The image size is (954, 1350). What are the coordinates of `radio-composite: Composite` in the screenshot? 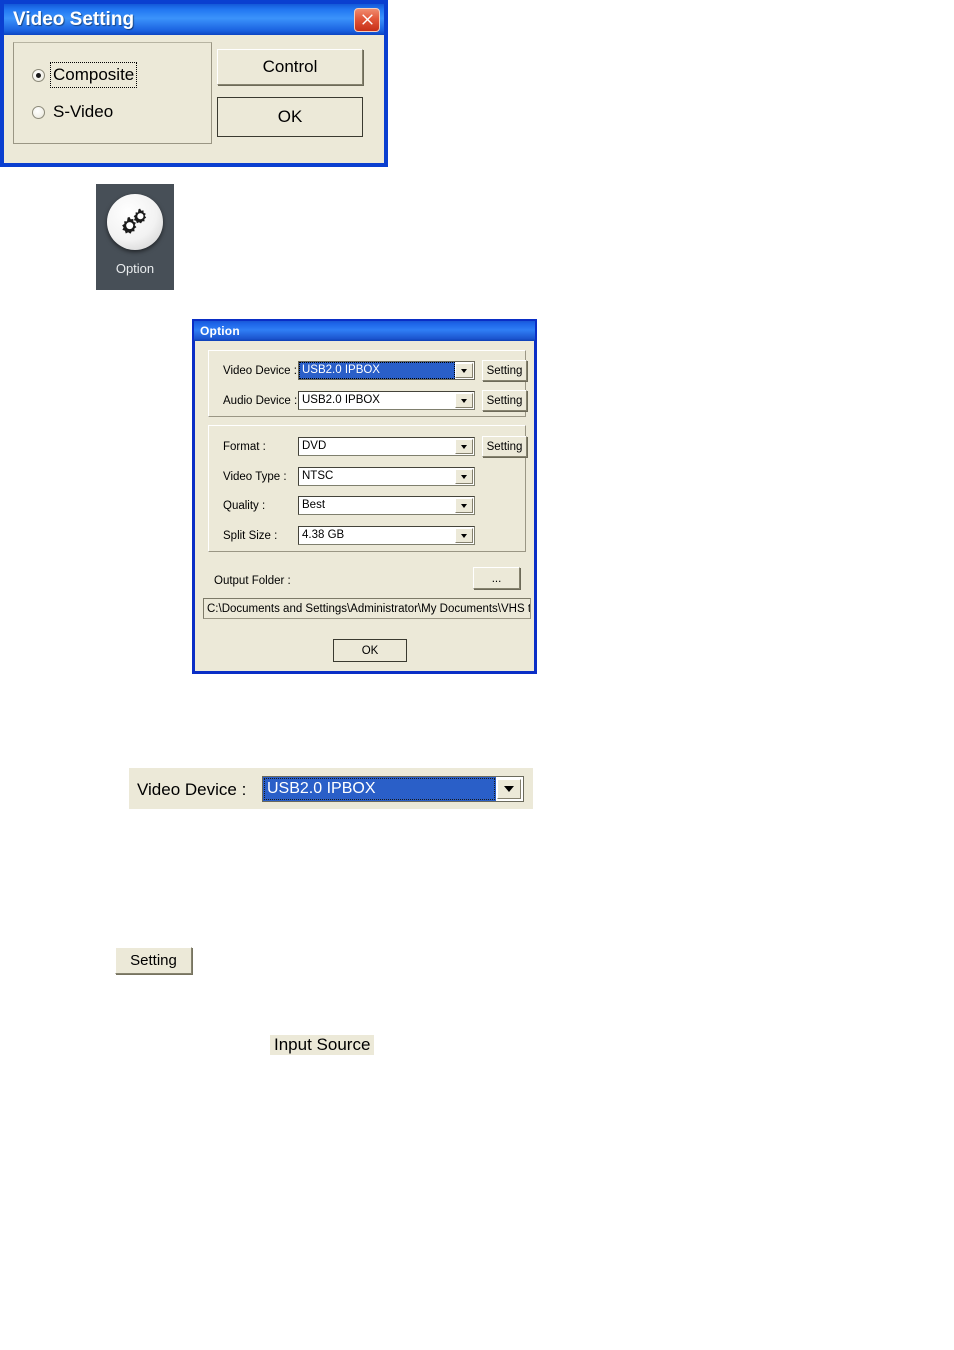 It's located at (85, 75).